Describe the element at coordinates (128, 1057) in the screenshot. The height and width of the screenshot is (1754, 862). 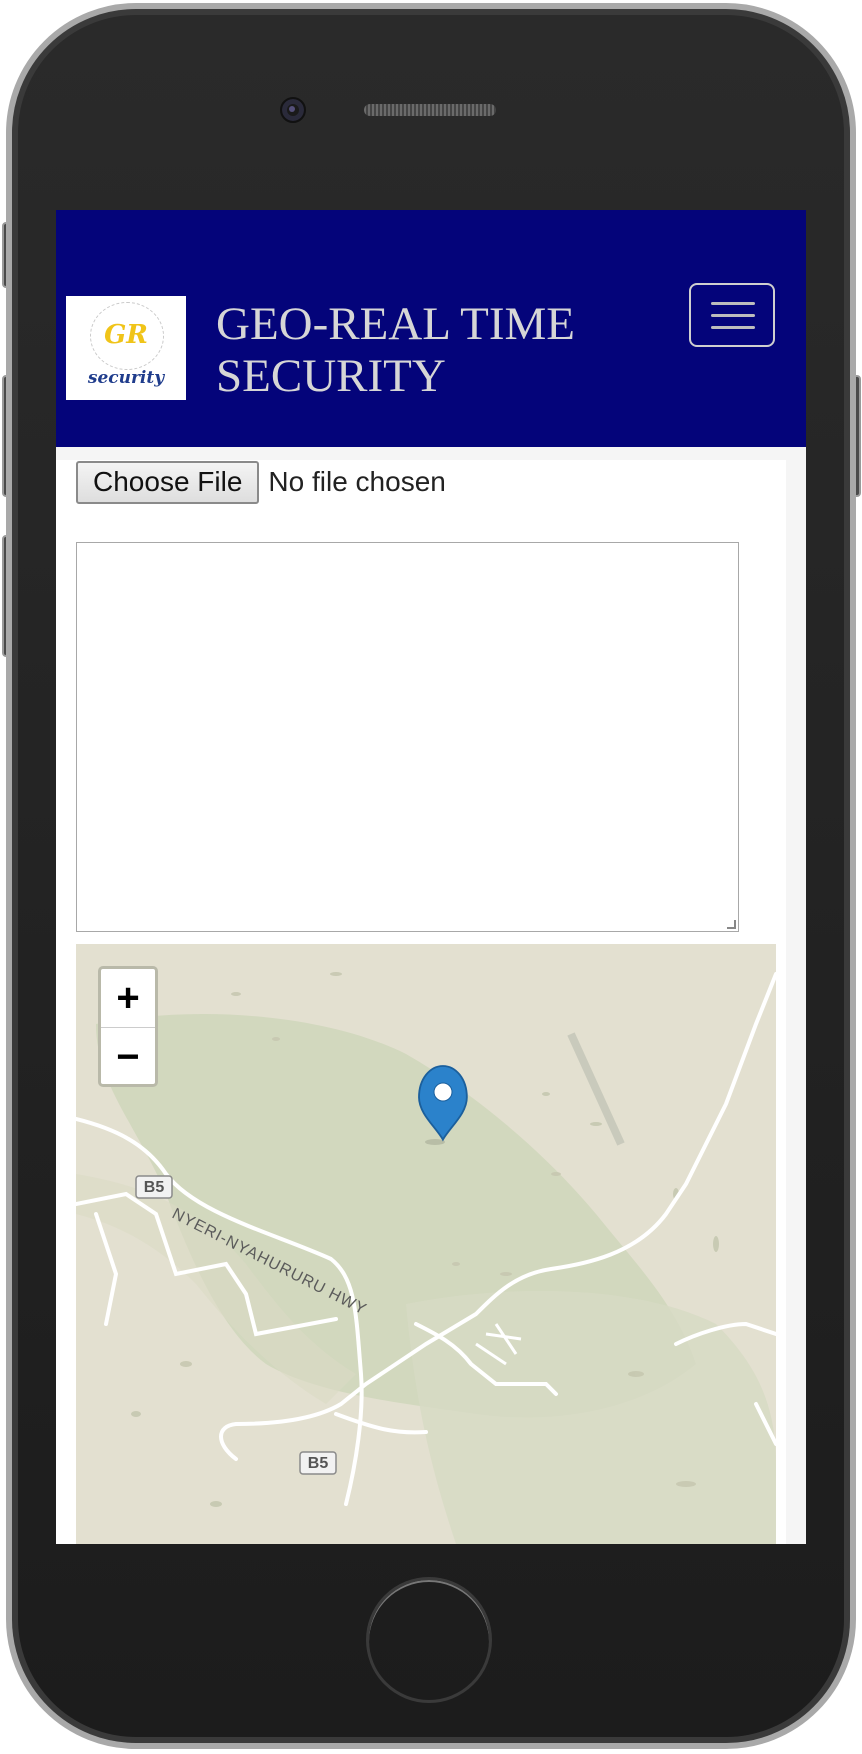
I see `zoom-out-button: −` at that location.